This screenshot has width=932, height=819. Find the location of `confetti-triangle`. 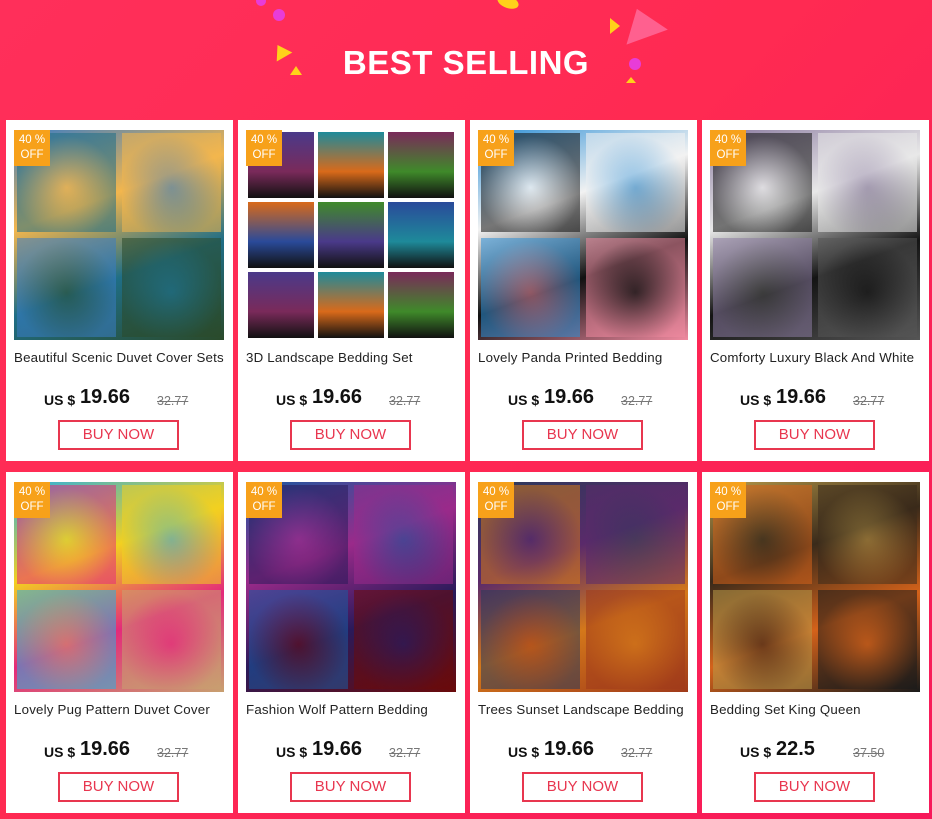

confetti-triangle is located at coordinates (642, 23).